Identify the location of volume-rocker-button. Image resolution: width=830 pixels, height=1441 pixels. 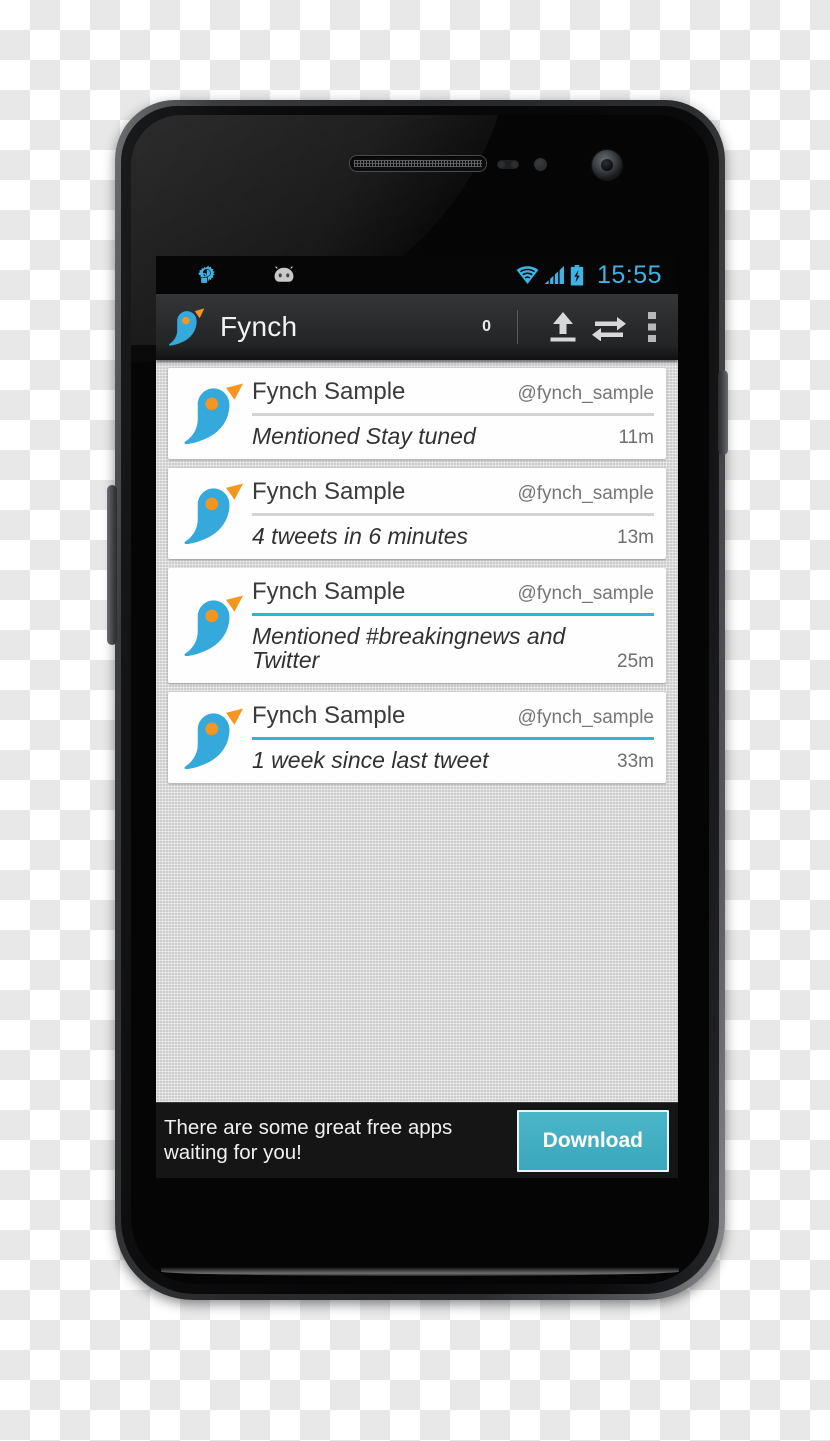
(112, 565).